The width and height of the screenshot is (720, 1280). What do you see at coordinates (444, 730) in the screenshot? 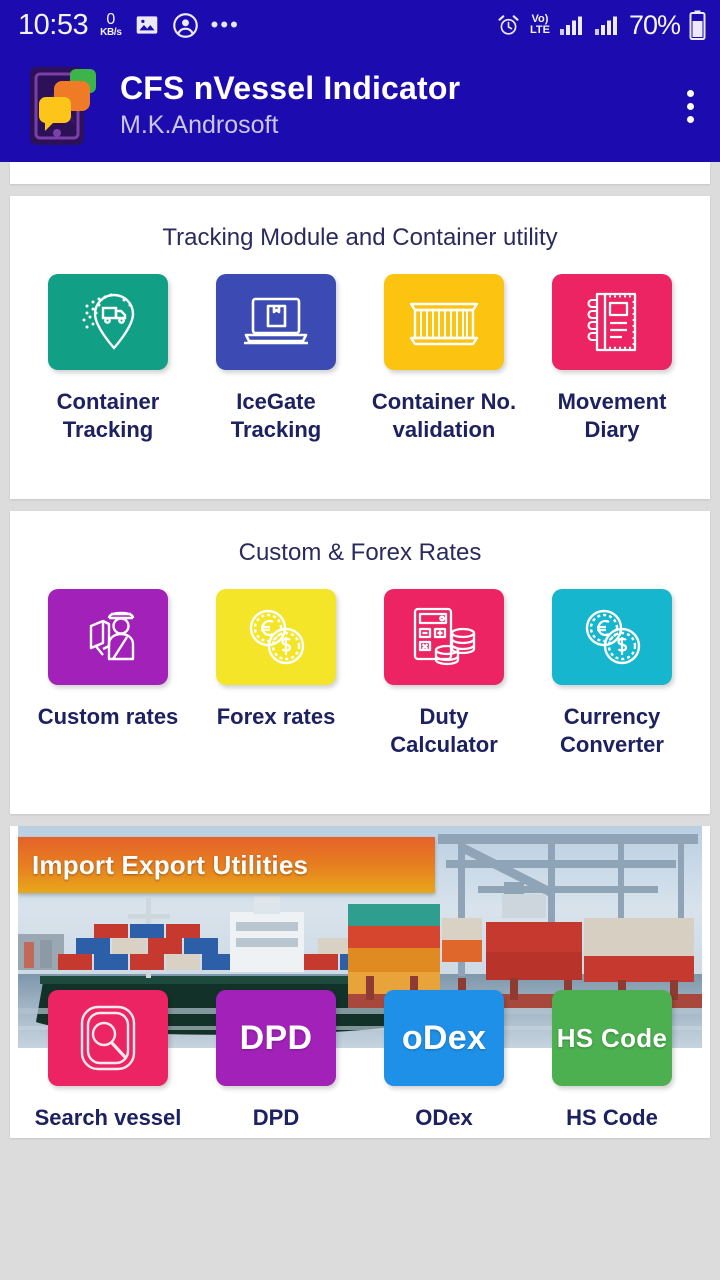
I see `grid-item-label: Duty Calculator` at bounding box center [444, 730].